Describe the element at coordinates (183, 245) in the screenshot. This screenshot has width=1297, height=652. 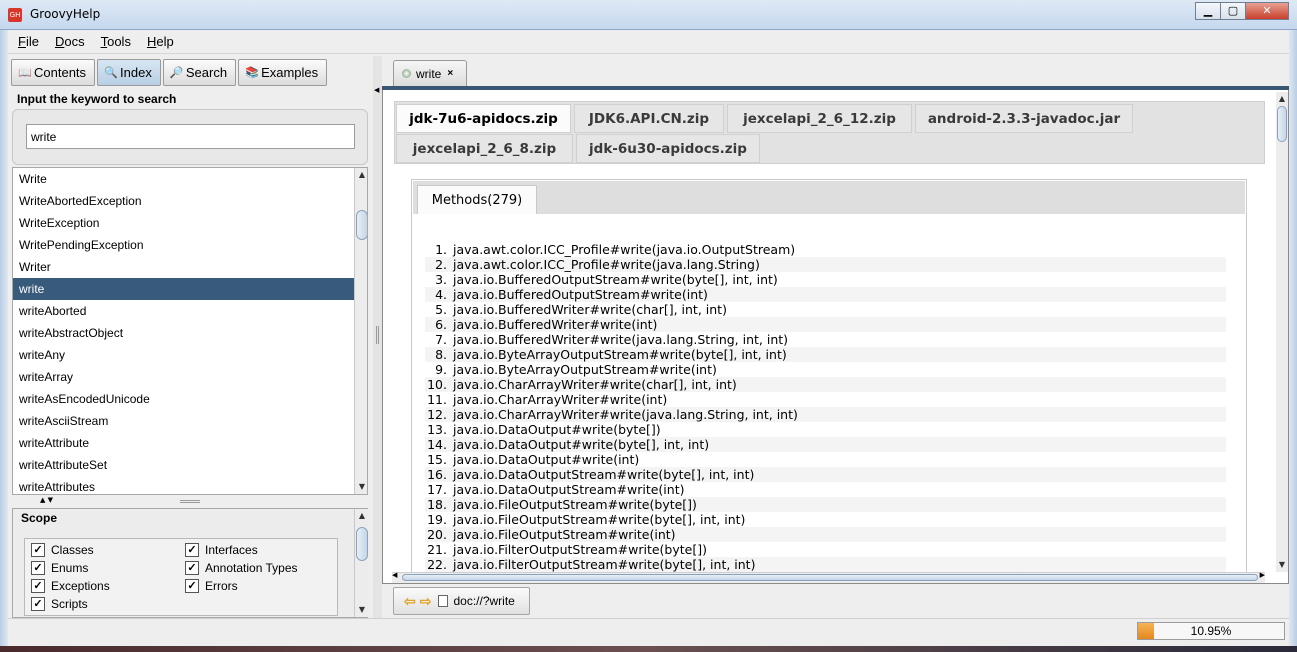
I see `index-list-item: WritePendingException` at that location.